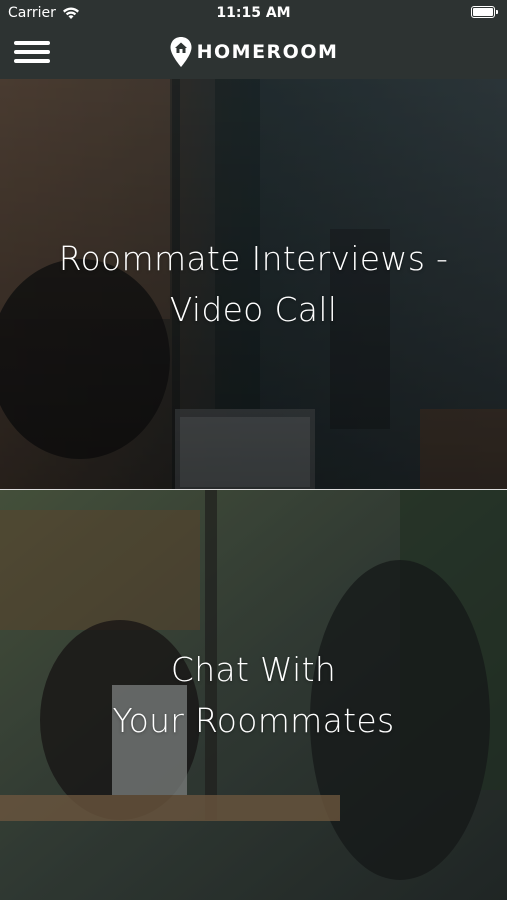  What do you see at coordinates (267, 52) in the screenshot?
I see `brand-name: HOMEROOM` at bounding box center [267, 52].